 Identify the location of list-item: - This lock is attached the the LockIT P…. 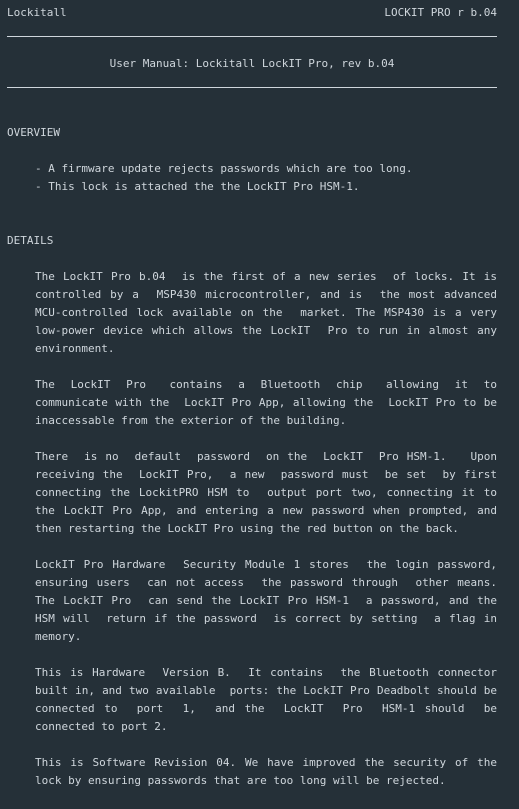
(197, 186).